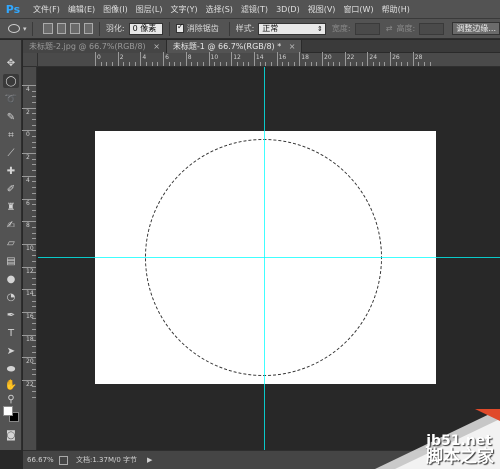 Image resolution: width=500 pixels, height=469 pixels. I want to click on elliptical-marquee-tool-icon: ◯, so click(11, 81).